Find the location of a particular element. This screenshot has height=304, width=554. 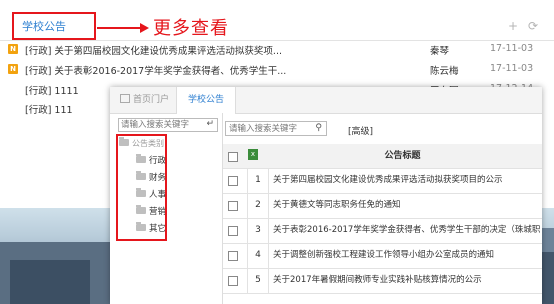

annotation-more-view: 更多查看 is located at coordinates (191, 28).